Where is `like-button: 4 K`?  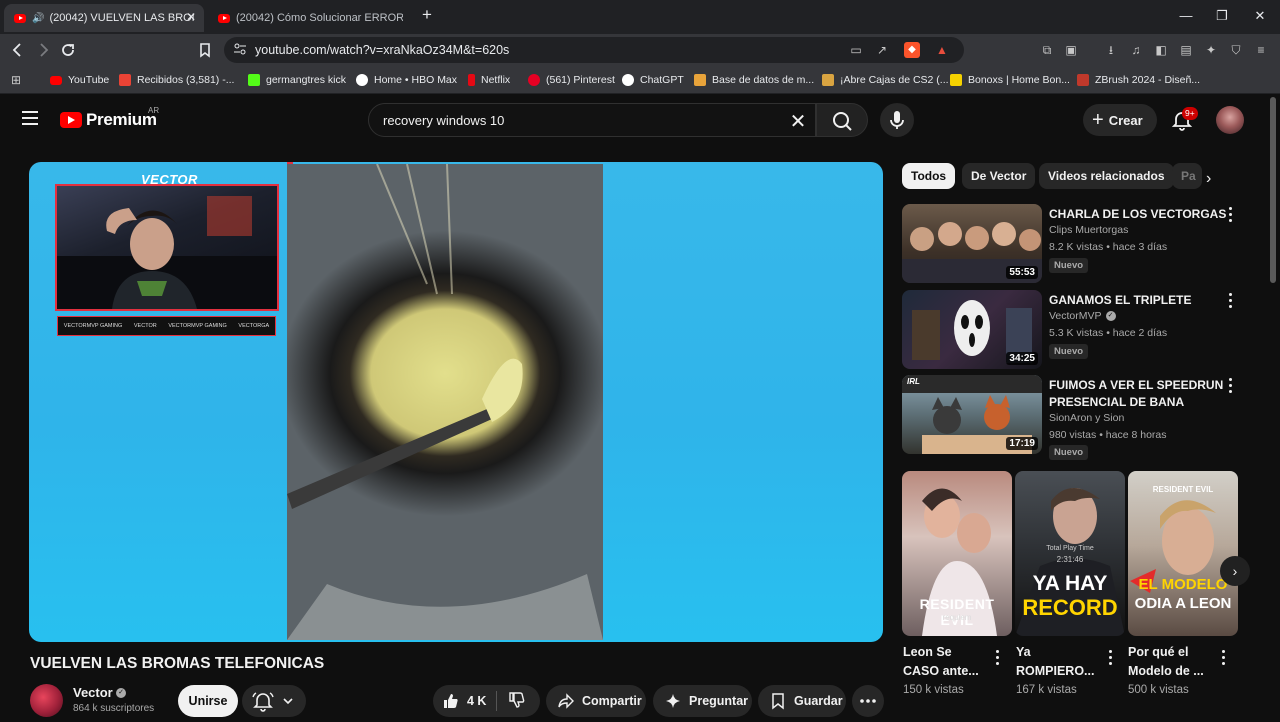
like-button: 4 K is located at coordinates (464, 701).